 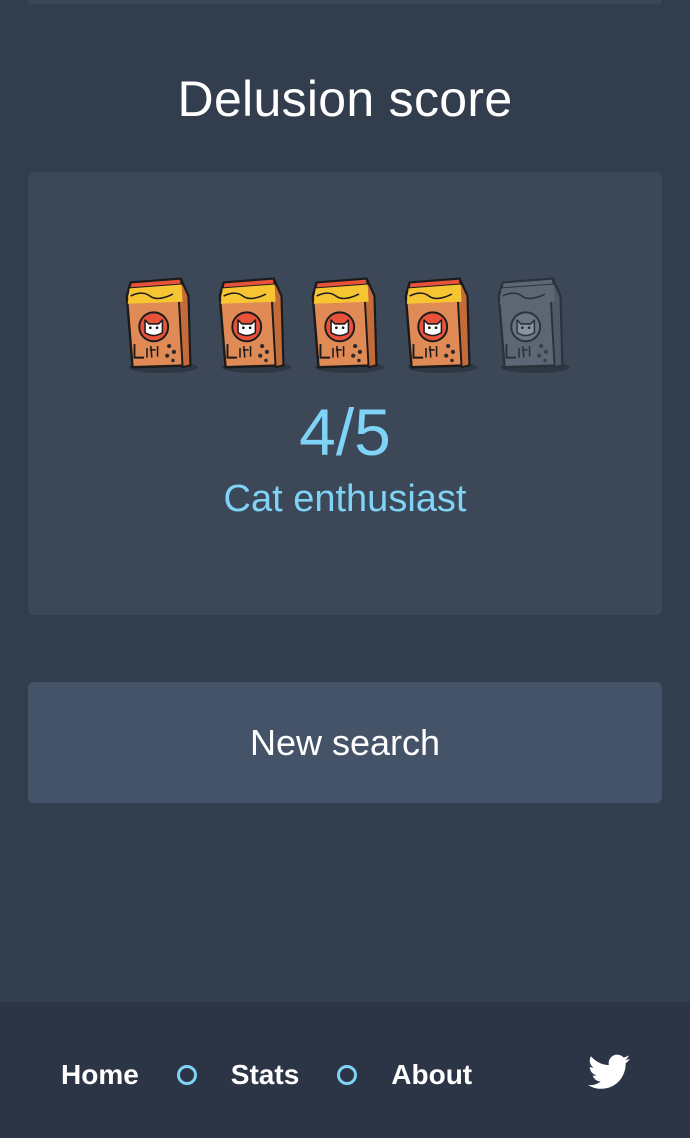 I want to click on nav-stats-link: Stats, so click(x=265, y=1075).